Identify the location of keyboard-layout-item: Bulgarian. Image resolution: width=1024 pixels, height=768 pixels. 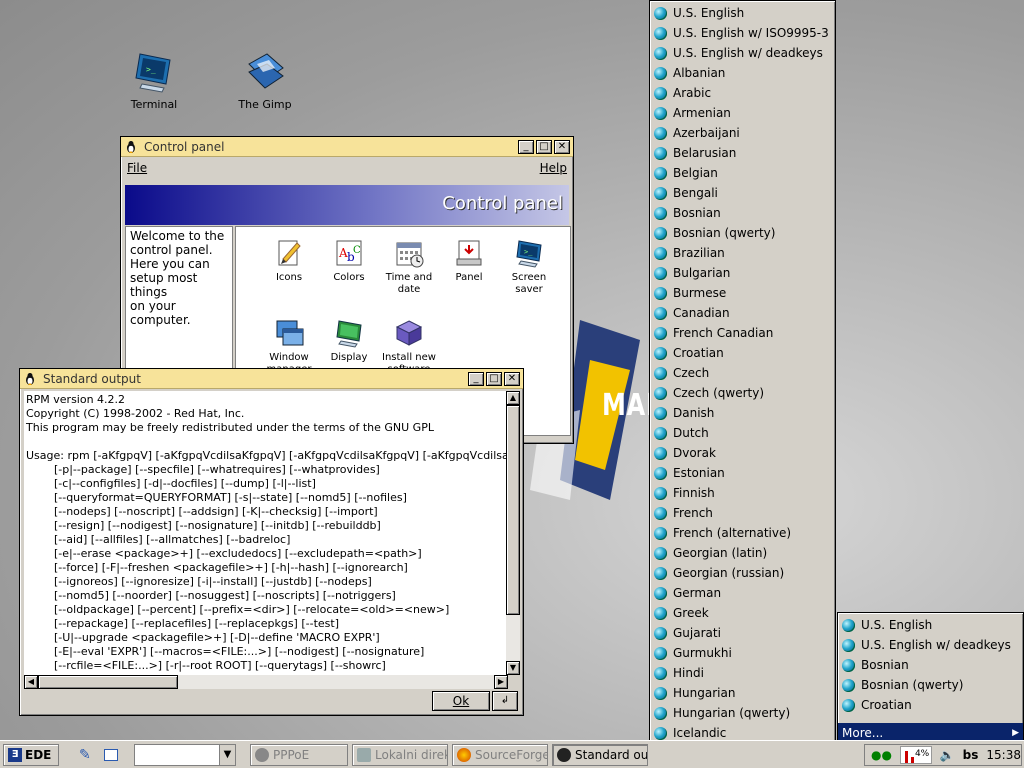
(692, 273).